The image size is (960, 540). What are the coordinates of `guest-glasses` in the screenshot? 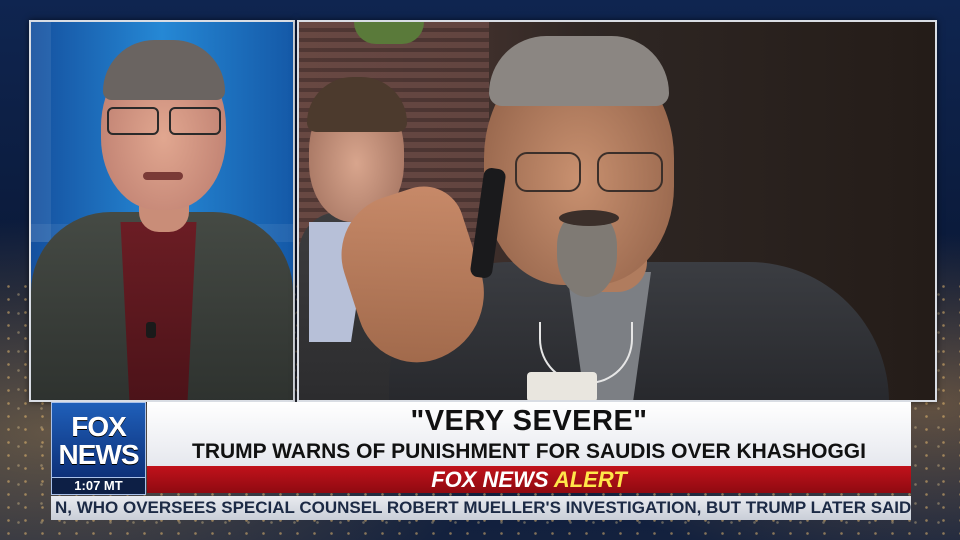 It's located at (163, 121).